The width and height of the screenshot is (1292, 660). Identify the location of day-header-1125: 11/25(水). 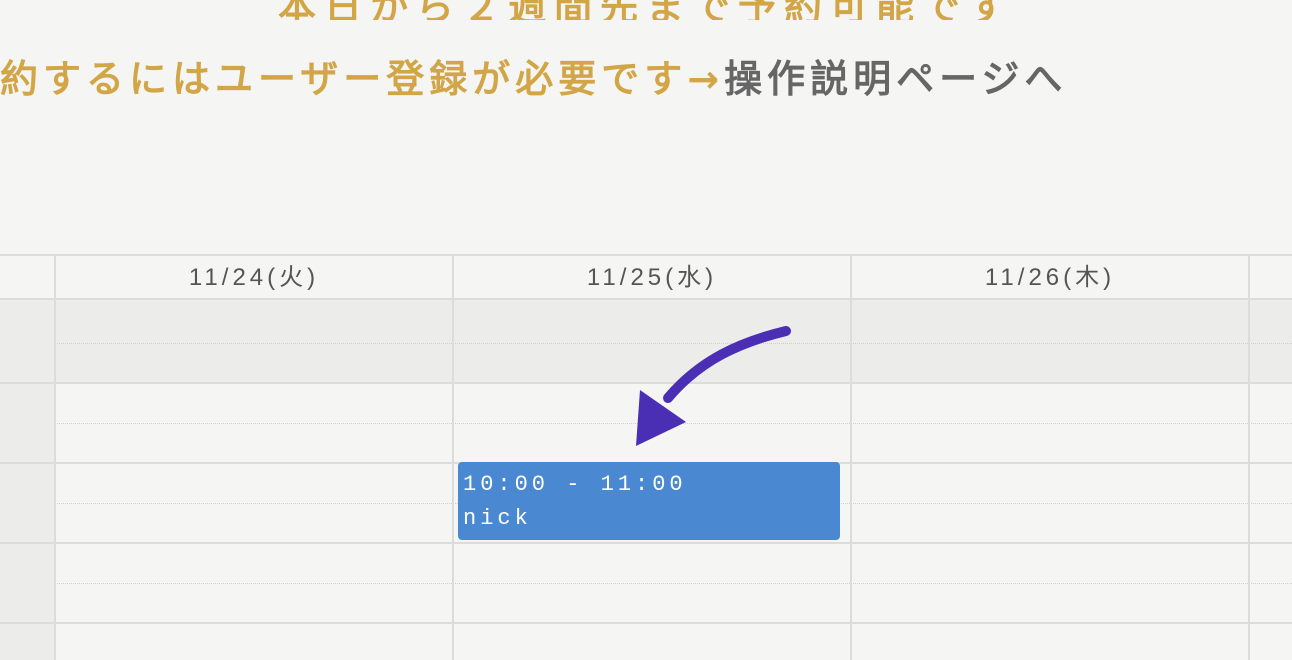
(652, 278).